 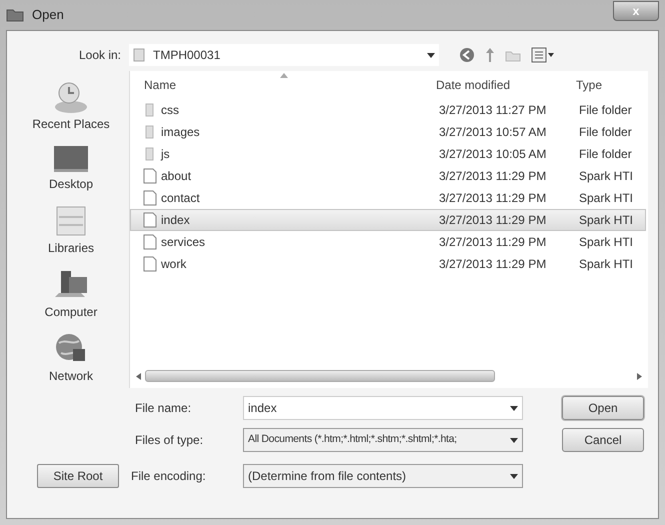 I want to click on name-cell-text: js, so click(x=166, y=154).